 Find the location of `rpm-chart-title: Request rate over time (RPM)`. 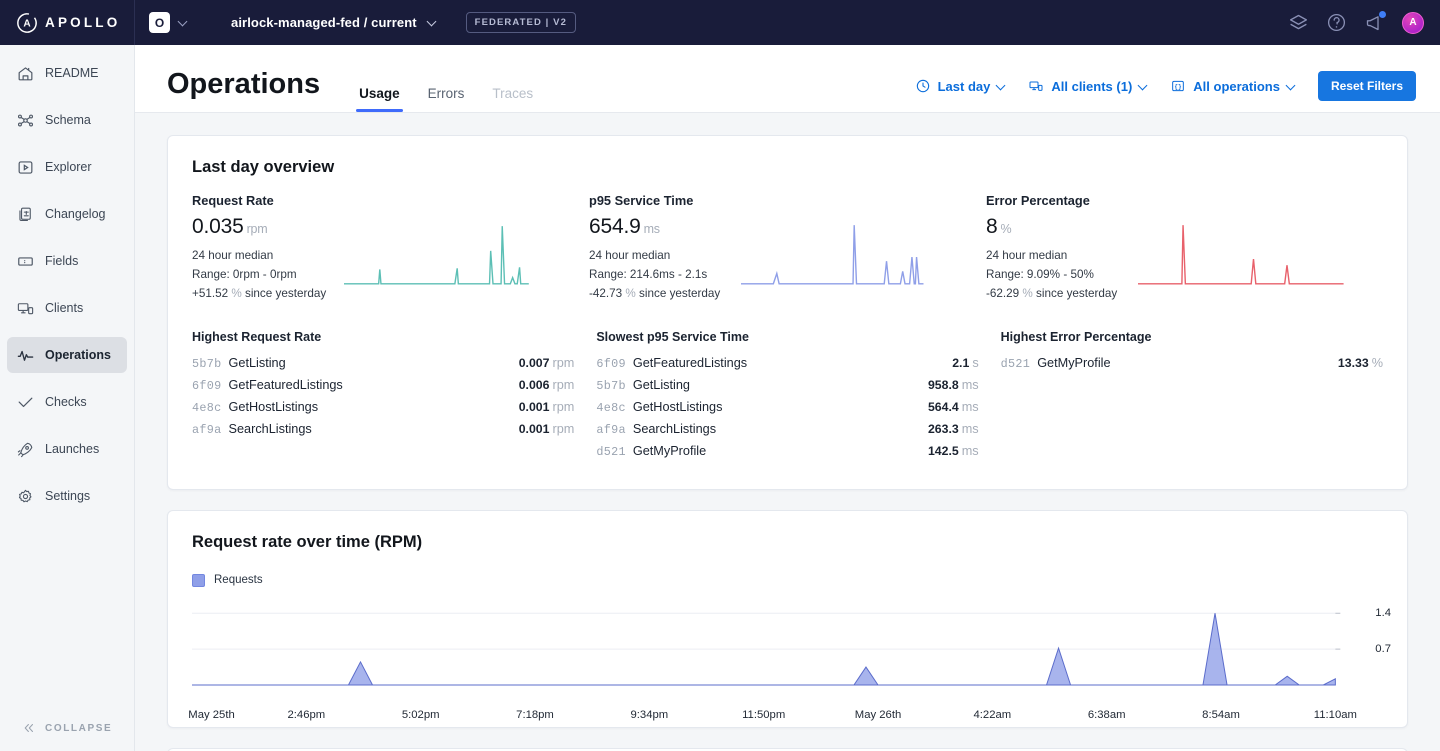

rpm-chart-title: Request rate over time (RPM) is located at coordinates (307, 541).